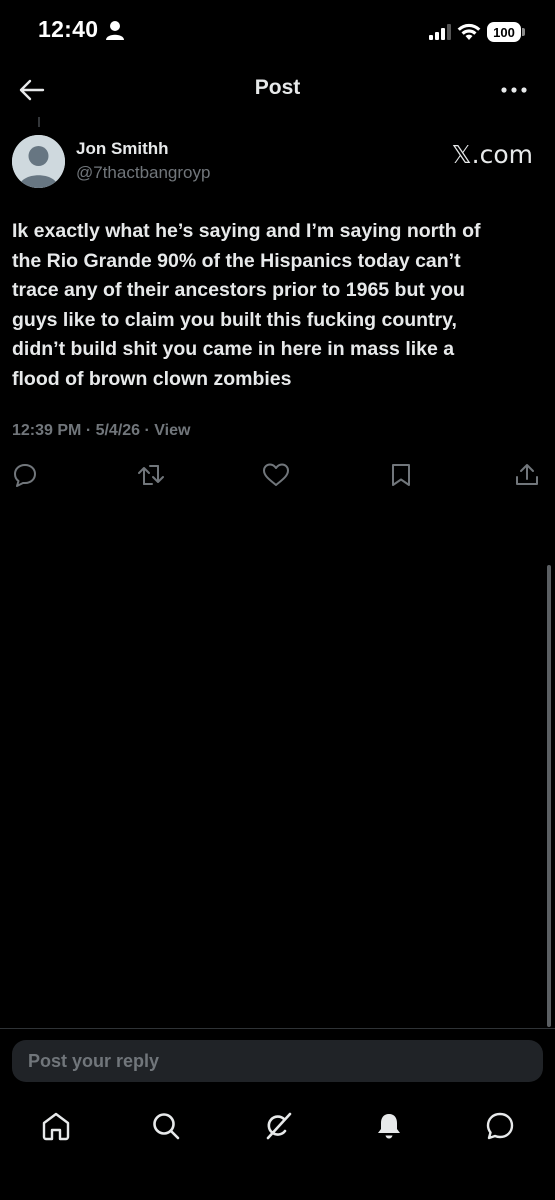 This screenshot has width=555, height=1200. What do you see at coordinates (549, 796) in the screenshot?
I see `scrollbar` at bounding box center [549, 796].